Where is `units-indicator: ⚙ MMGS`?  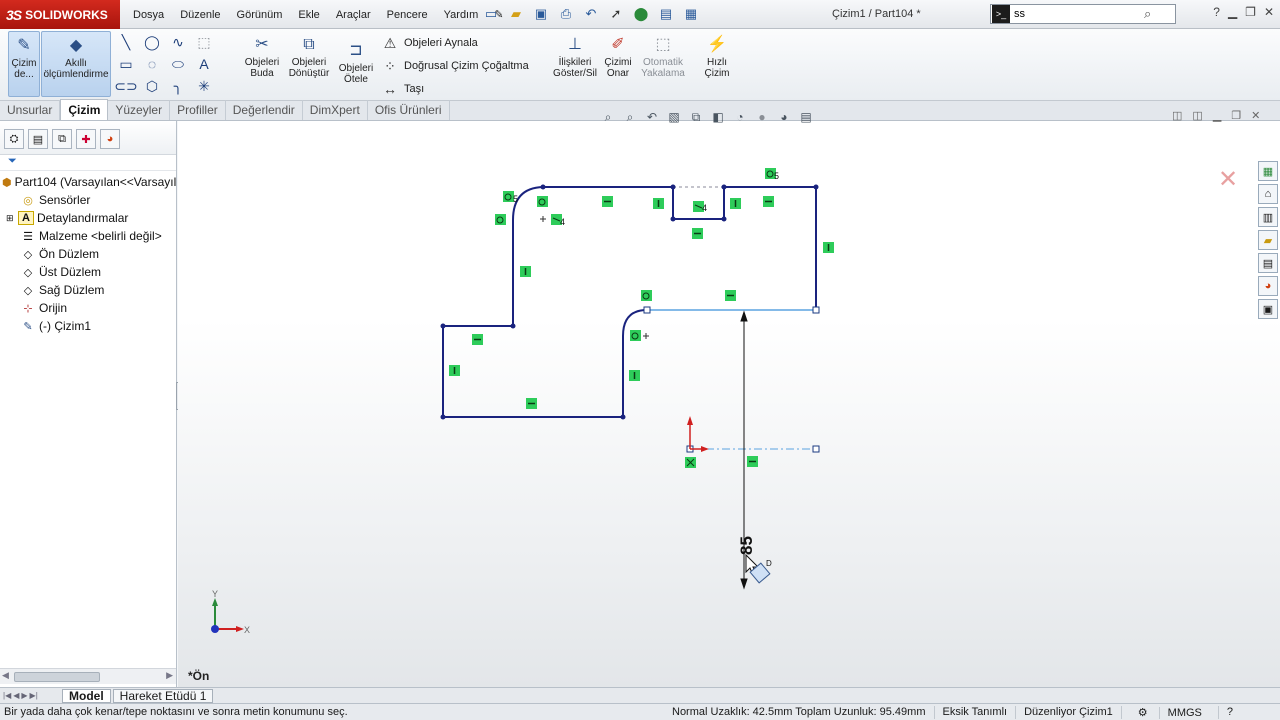 units-indicator: ⚙ MMGS is located at coordinates (1169, 712).